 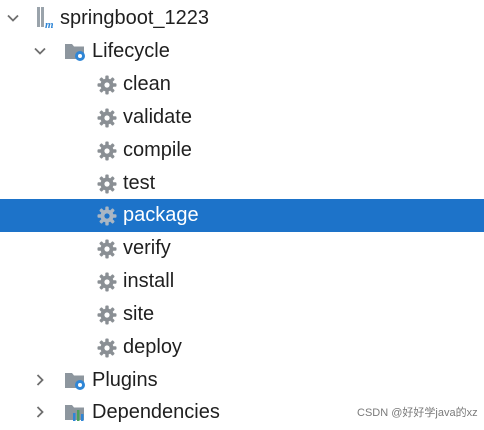 What do you see at coordinates (242, 380) in the screenshot?
I see `tree-node-plugins: Plugins` at bounding box center [242, 380].